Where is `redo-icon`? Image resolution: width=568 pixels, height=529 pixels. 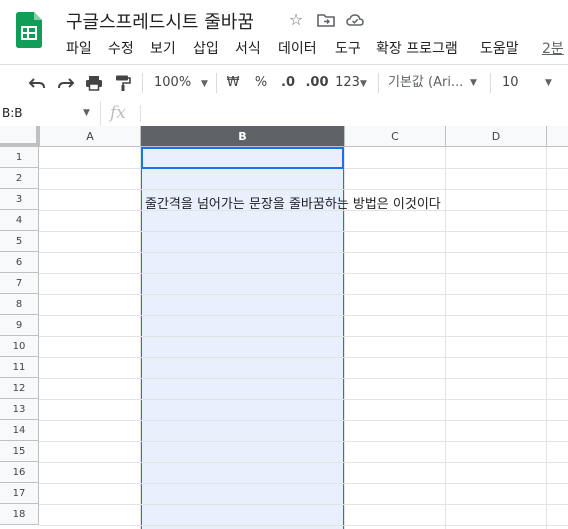
redo-icon is located at coordinates (66, 83).